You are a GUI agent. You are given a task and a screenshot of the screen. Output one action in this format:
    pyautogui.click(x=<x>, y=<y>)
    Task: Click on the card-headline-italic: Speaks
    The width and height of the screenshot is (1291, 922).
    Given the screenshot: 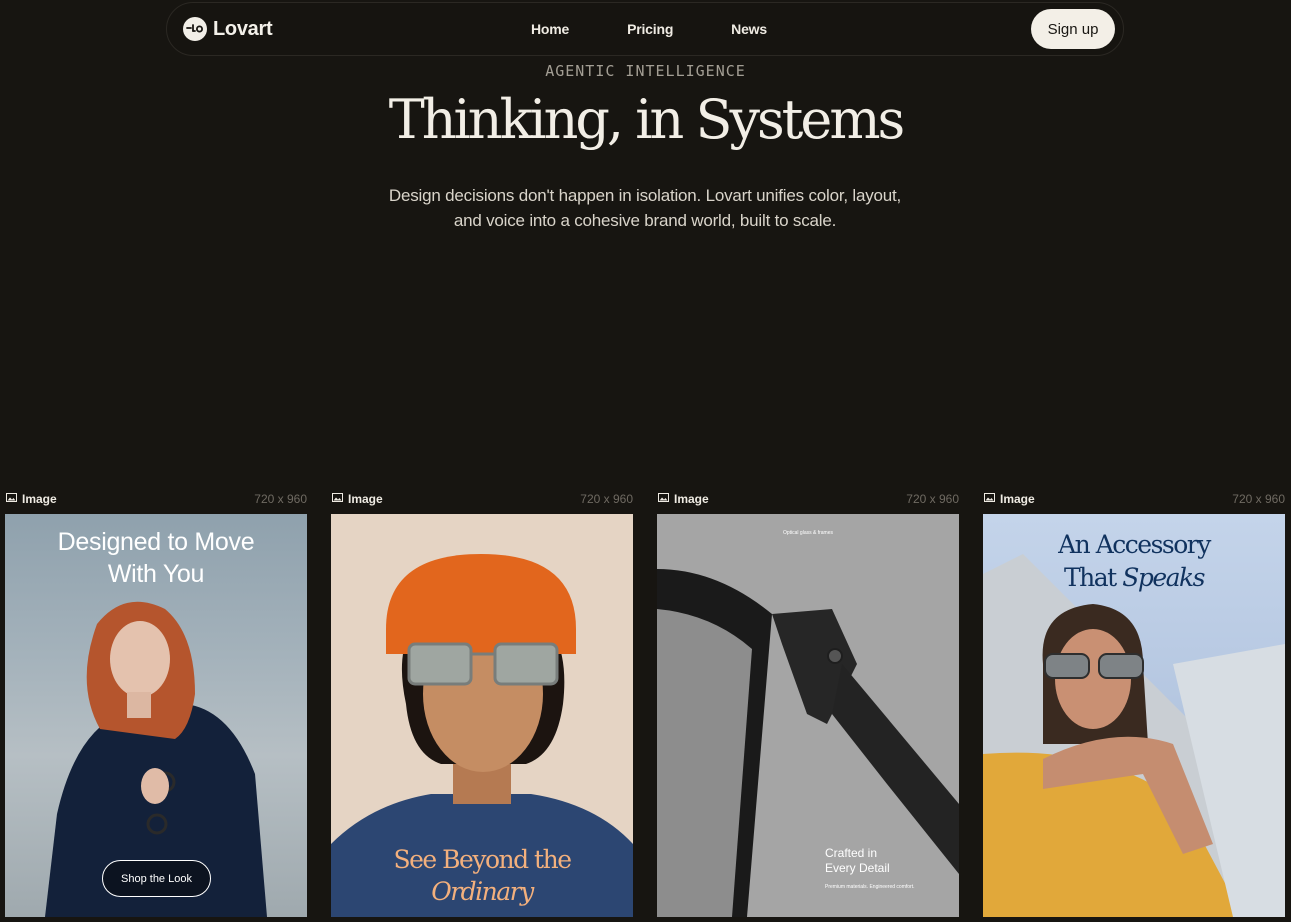 What is the action you would take?
    pyautogui.click(x=1163, y=577)
    